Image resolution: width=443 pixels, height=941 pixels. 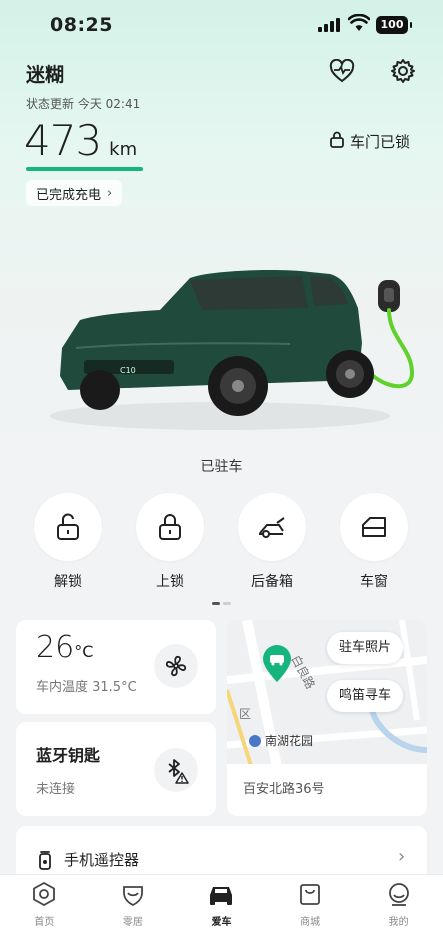 What do you see at coordinates (221, 922) in the screenshot?
I see `tab-label: 爱车` at bounding box center [221, 922].